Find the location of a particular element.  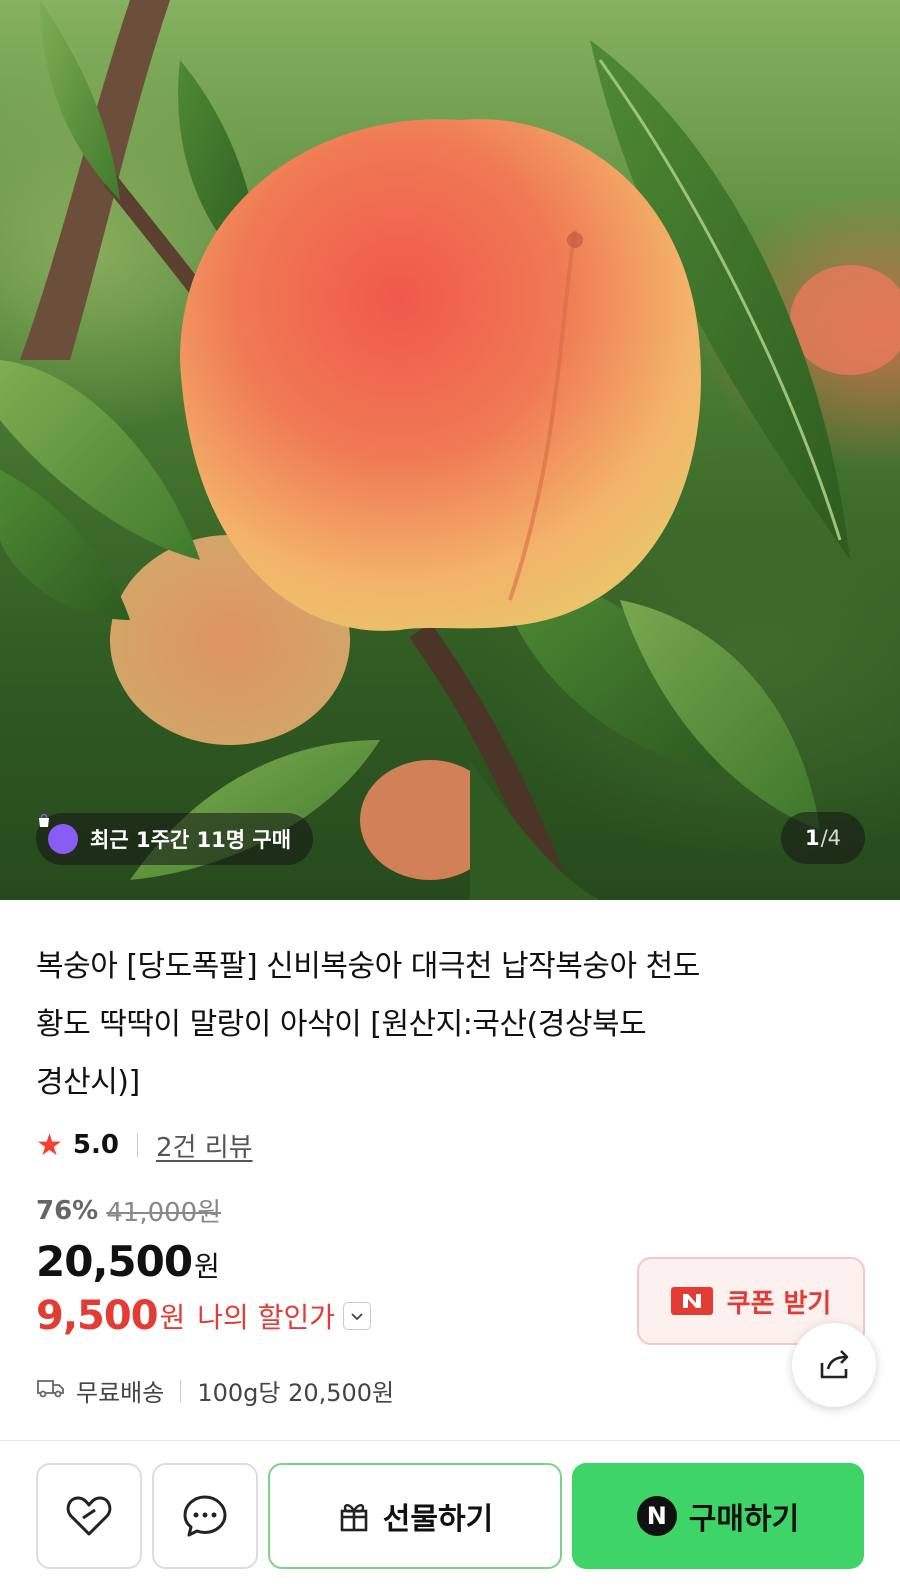

unit-price: 100g당 20,500원 is located at coordinates (296, 1393).